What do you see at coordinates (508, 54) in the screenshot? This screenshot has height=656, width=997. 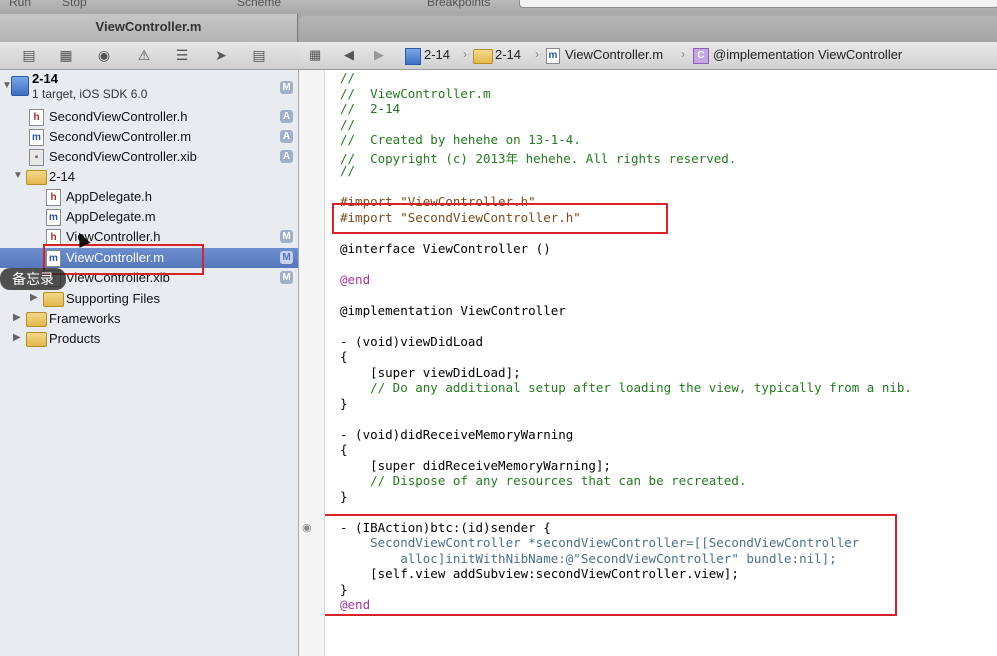 I see `breadcrumb-group: 2-14` at bounding box center [508, 54].